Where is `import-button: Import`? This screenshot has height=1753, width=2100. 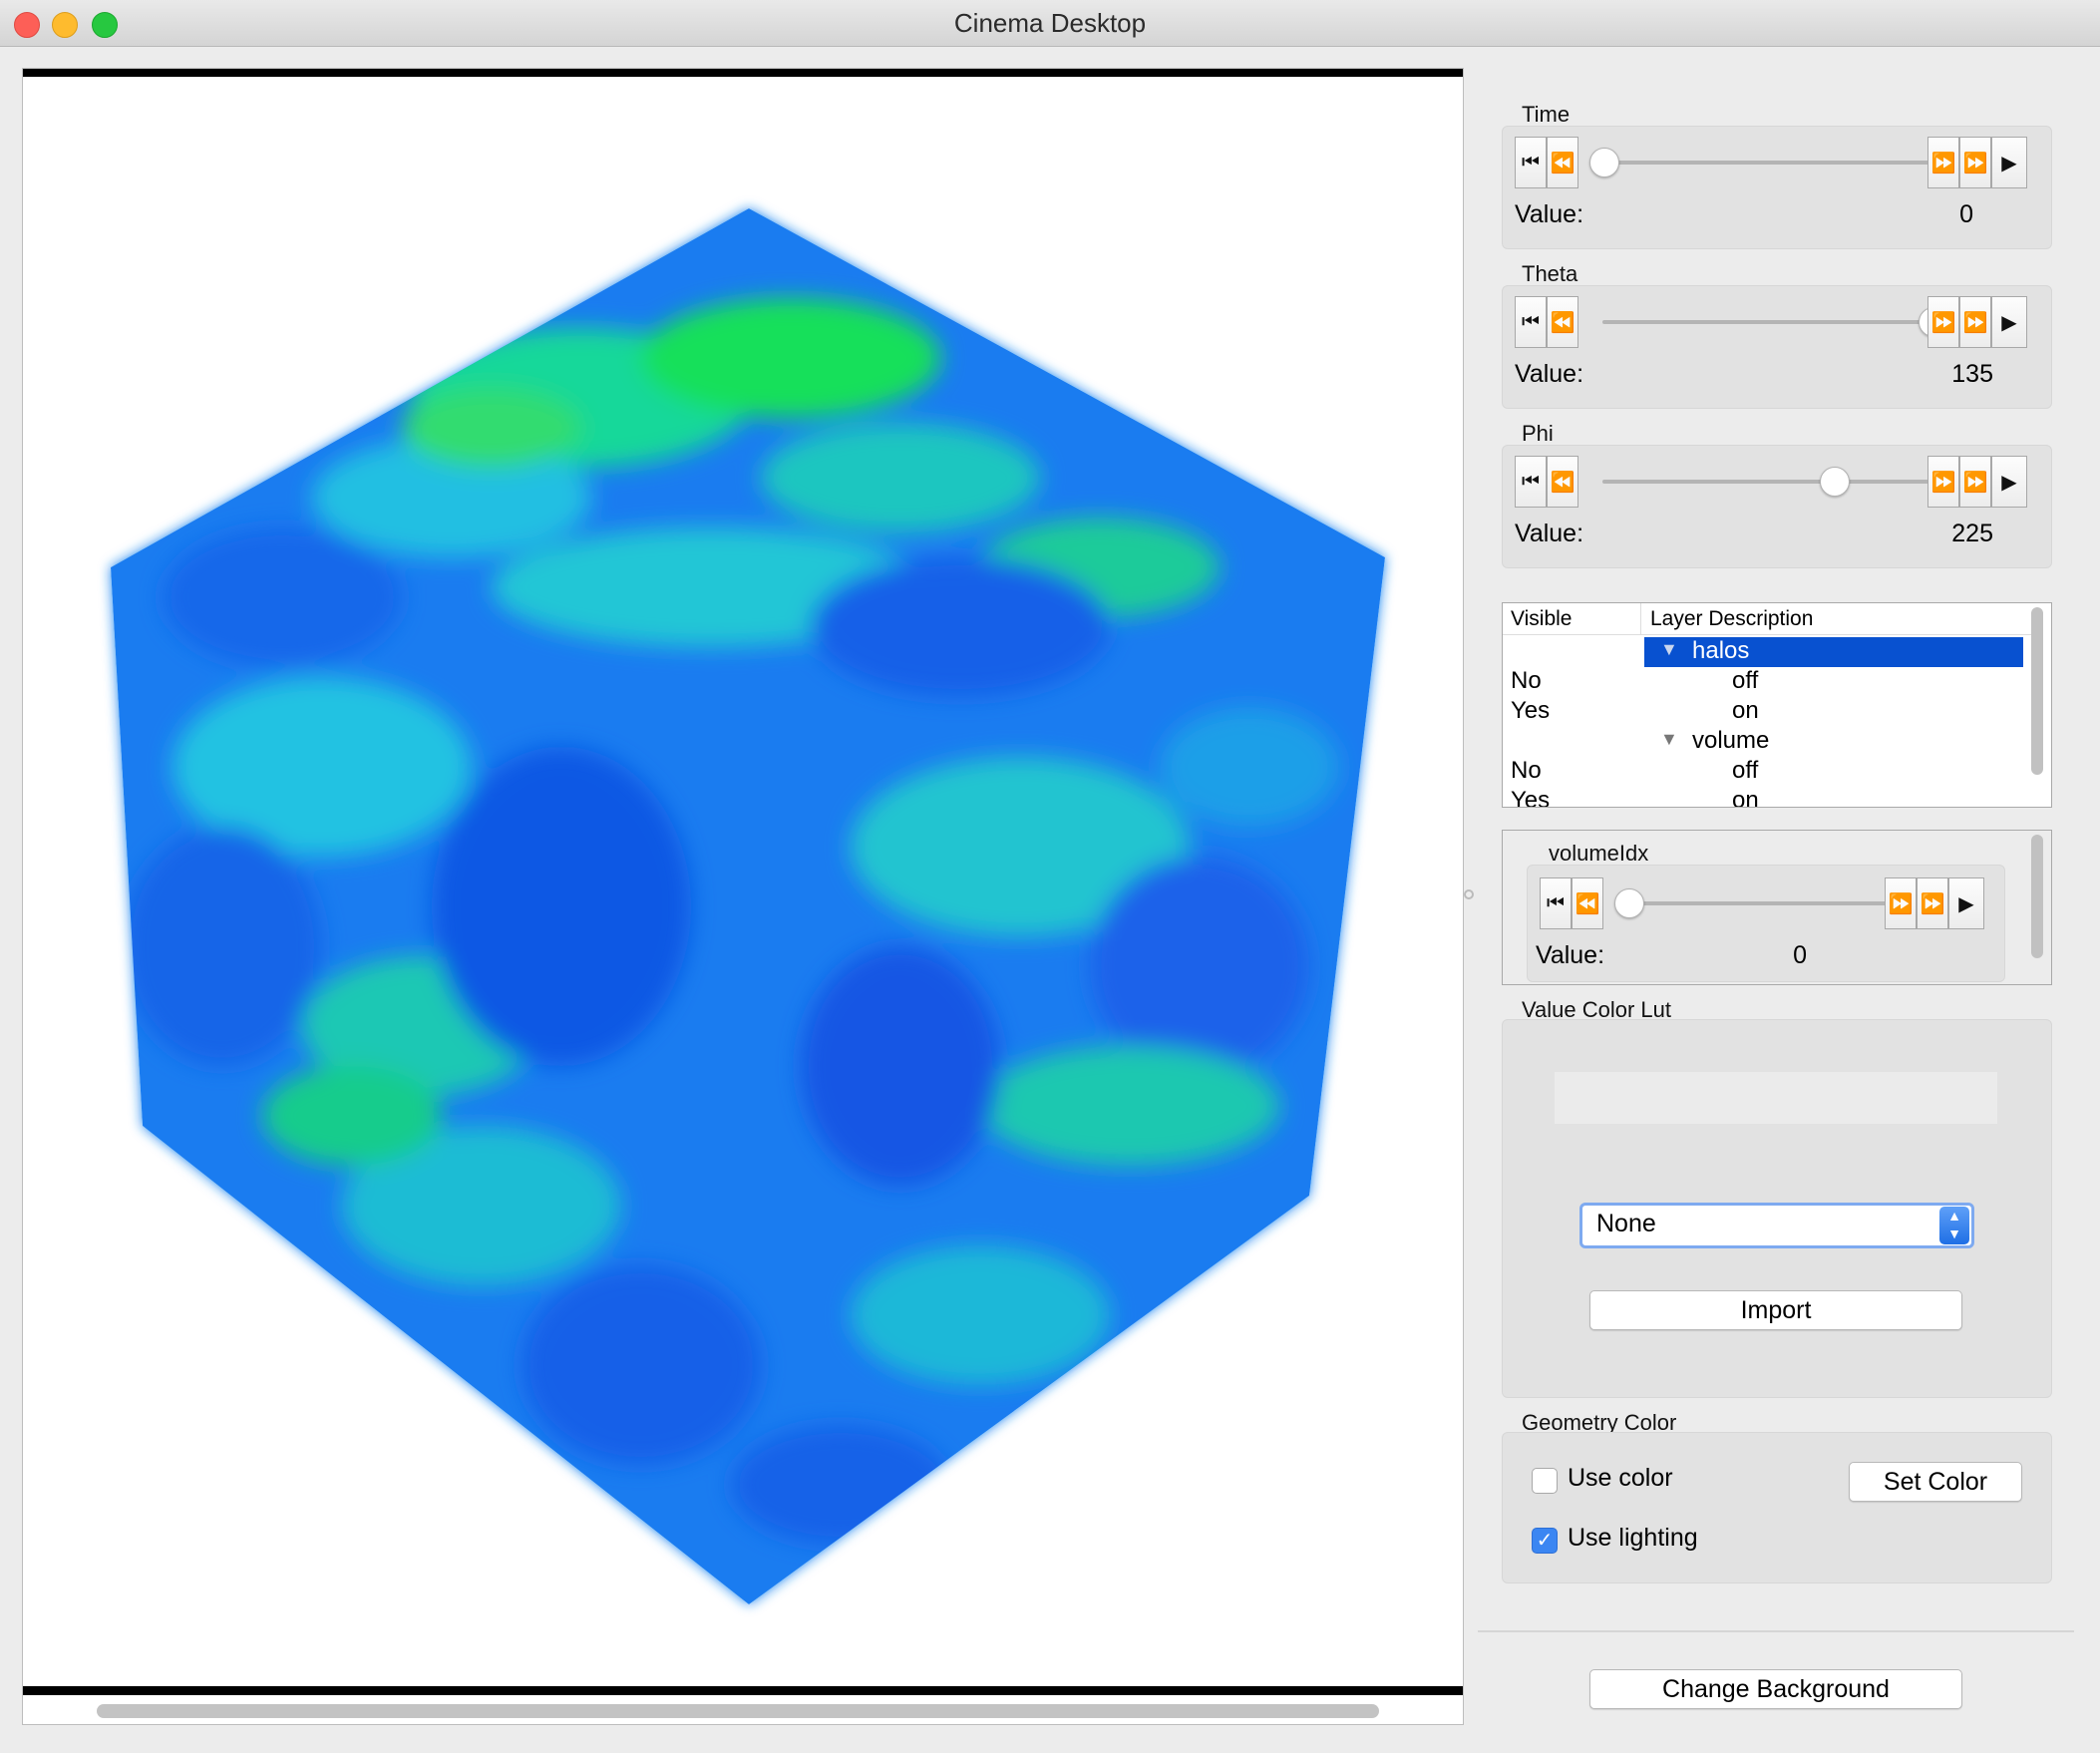 import-button: Import is located at coordinates (1776, 1310).